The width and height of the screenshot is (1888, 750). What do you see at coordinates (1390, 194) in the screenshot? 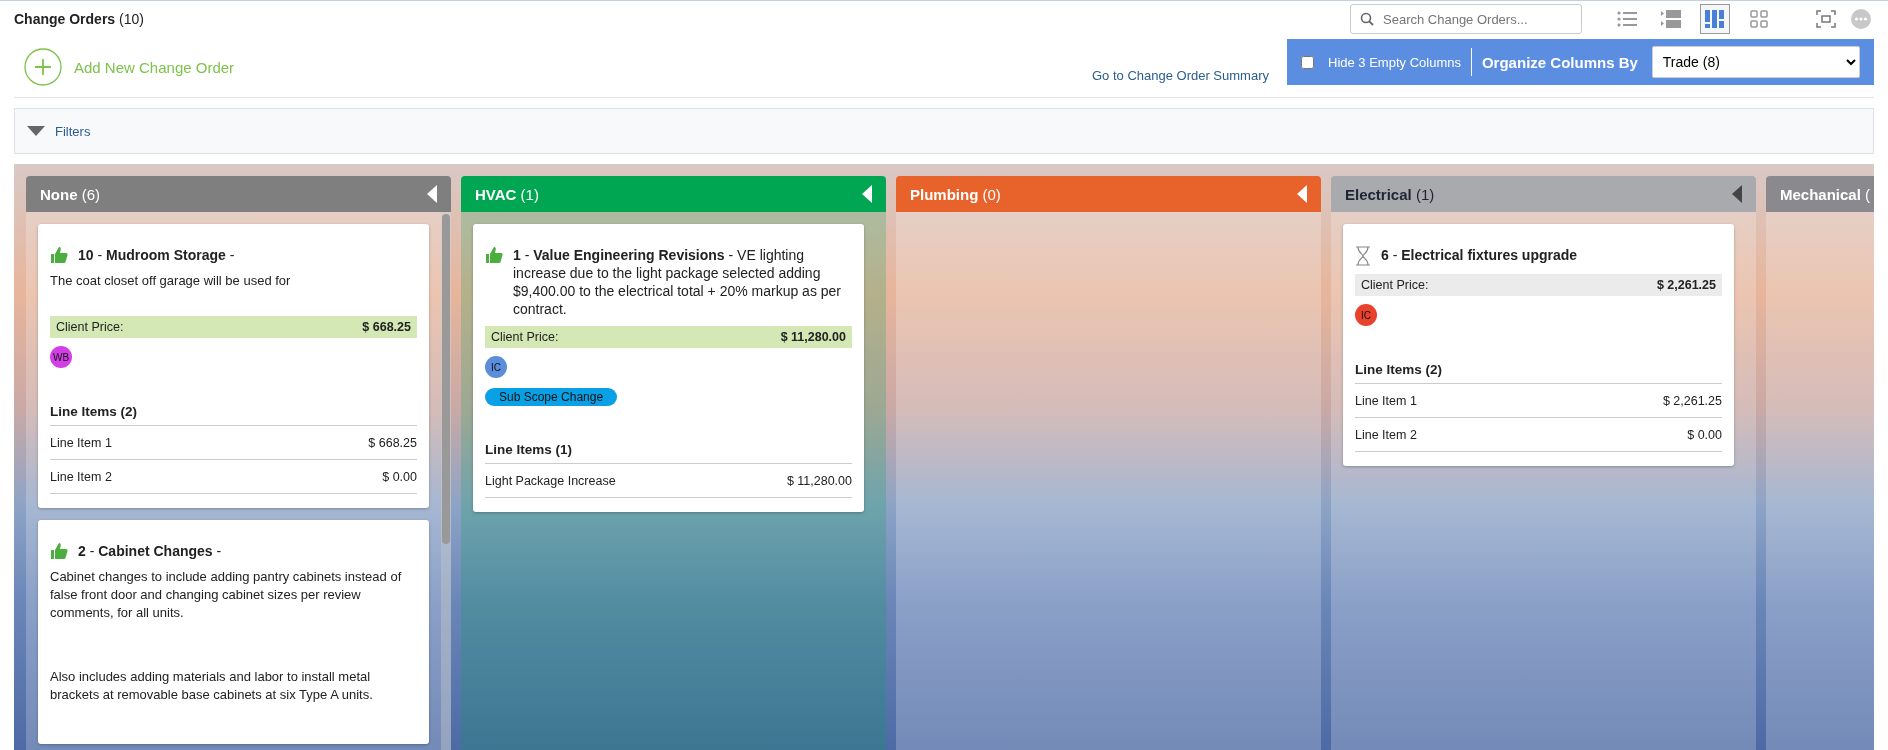
I see `column-title: Electrical (1)` at bounding box center [1390, 194].